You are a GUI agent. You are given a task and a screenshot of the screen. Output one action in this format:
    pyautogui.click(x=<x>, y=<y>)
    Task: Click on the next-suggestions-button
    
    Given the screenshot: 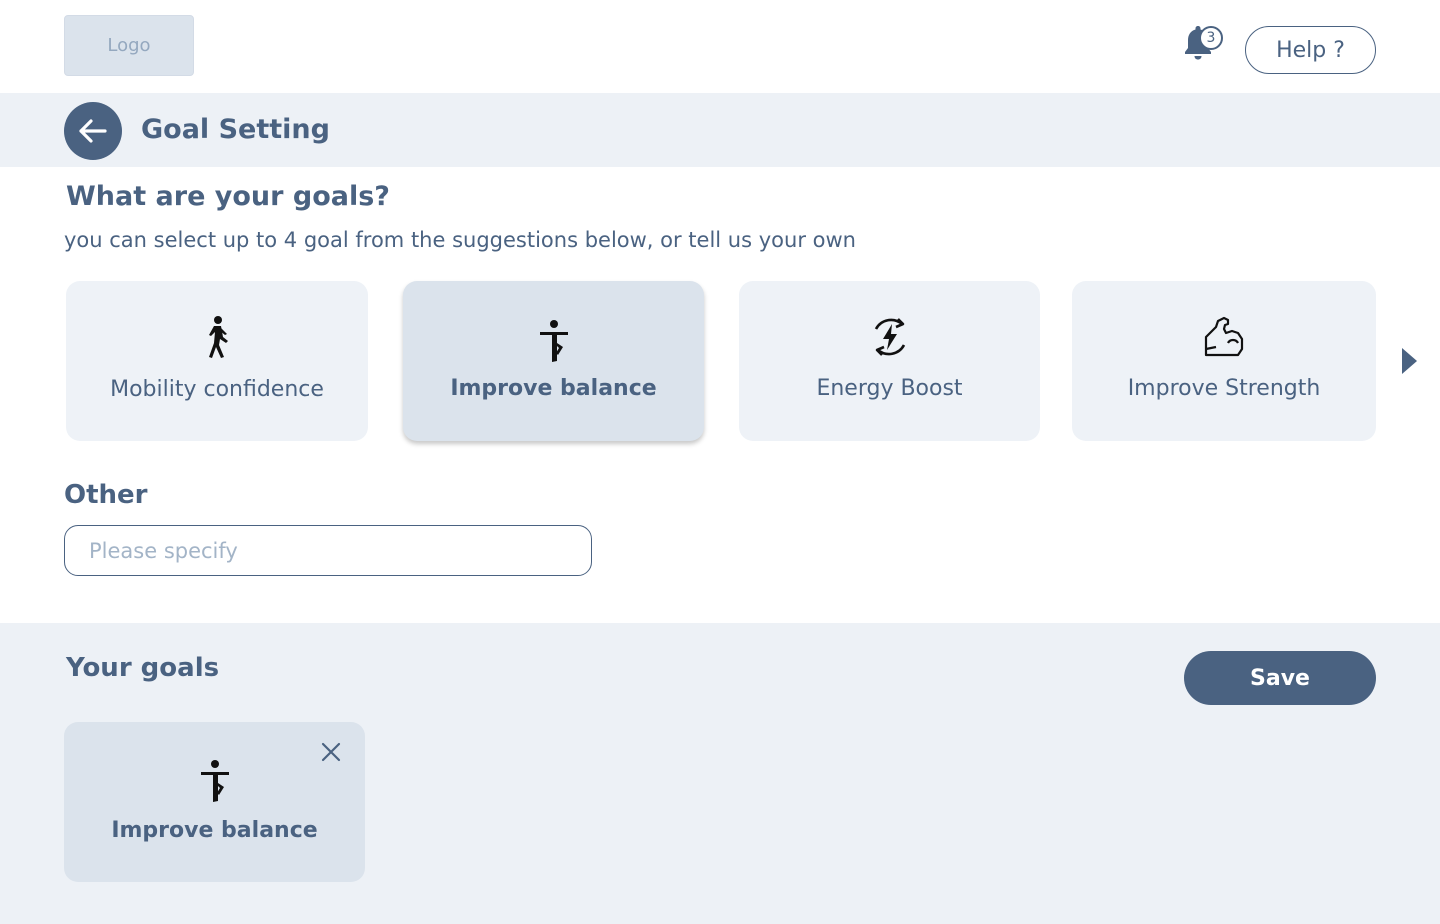 What is the action you would take?
    pyautogui.click(x=1409, y=361)
    